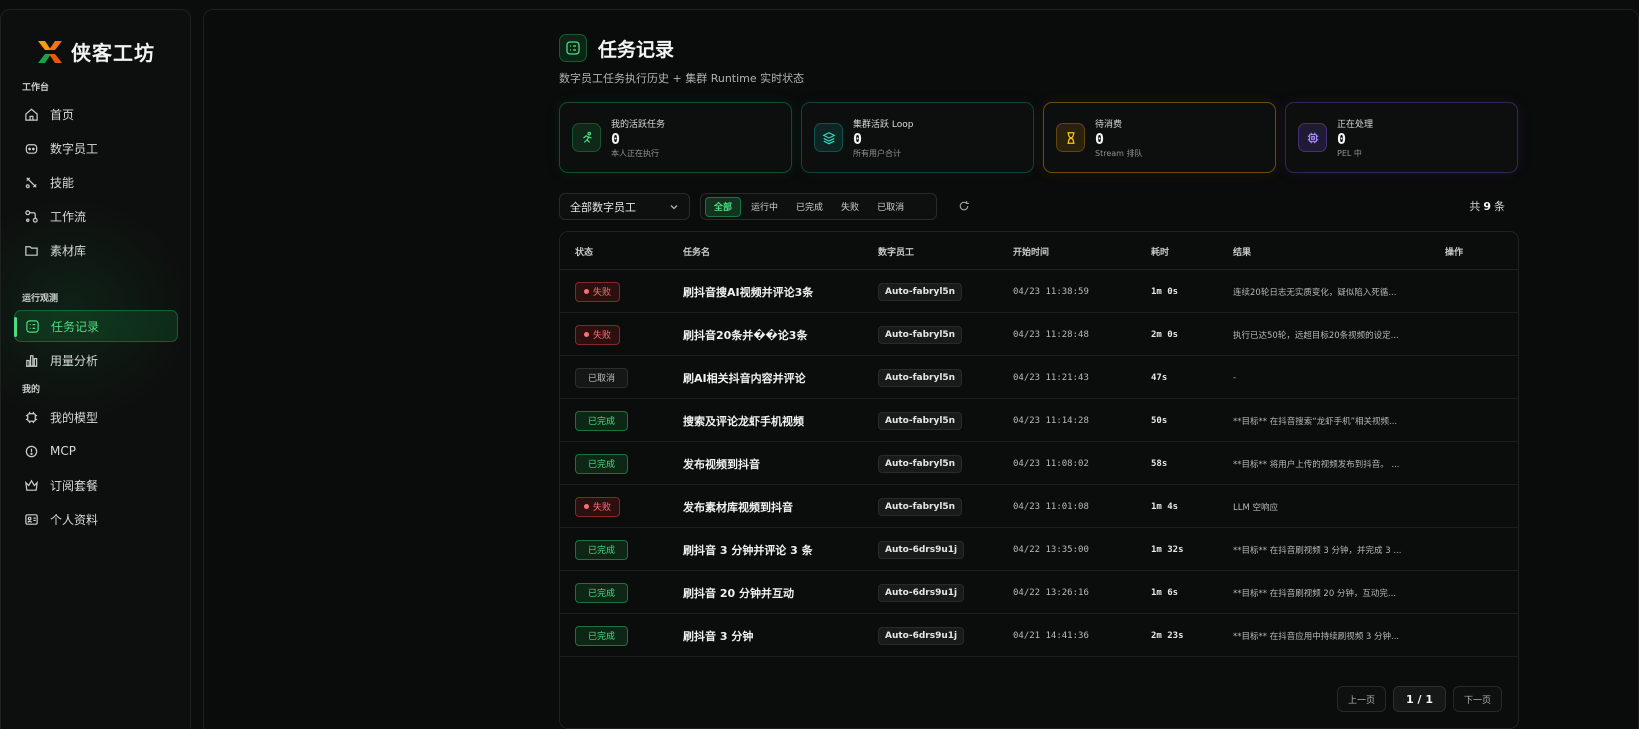 Image resolution: width=1639 pixels, height=729 pixels. Describe the element at coordinates (674, 206) in the screenshot. I see `chevron-down-icon` at that location.